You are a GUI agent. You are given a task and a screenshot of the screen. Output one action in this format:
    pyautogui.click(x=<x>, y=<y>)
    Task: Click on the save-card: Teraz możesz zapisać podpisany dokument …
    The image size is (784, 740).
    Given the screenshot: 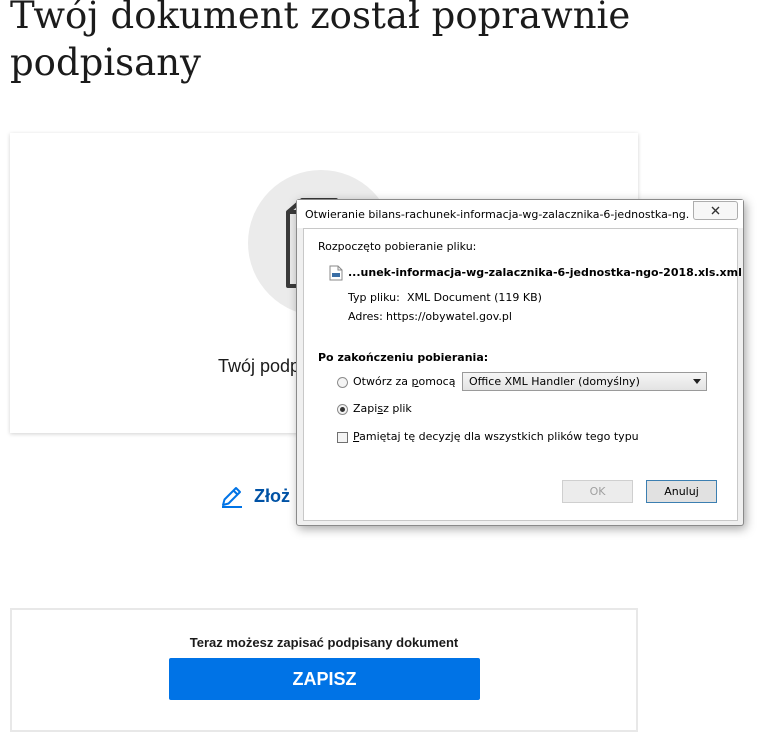 What is the action you would take?
    pyautogui.click(x=324, y=670)
    